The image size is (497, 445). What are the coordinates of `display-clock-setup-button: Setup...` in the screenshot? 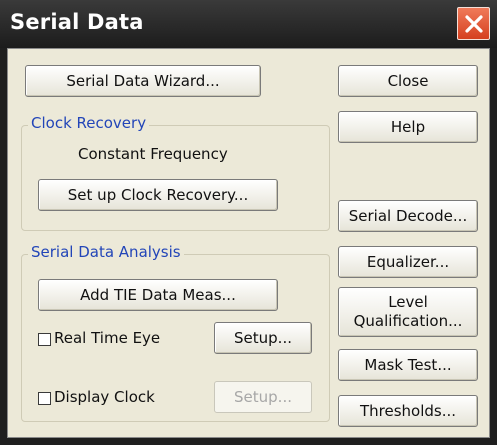 It's located at (263, 397).